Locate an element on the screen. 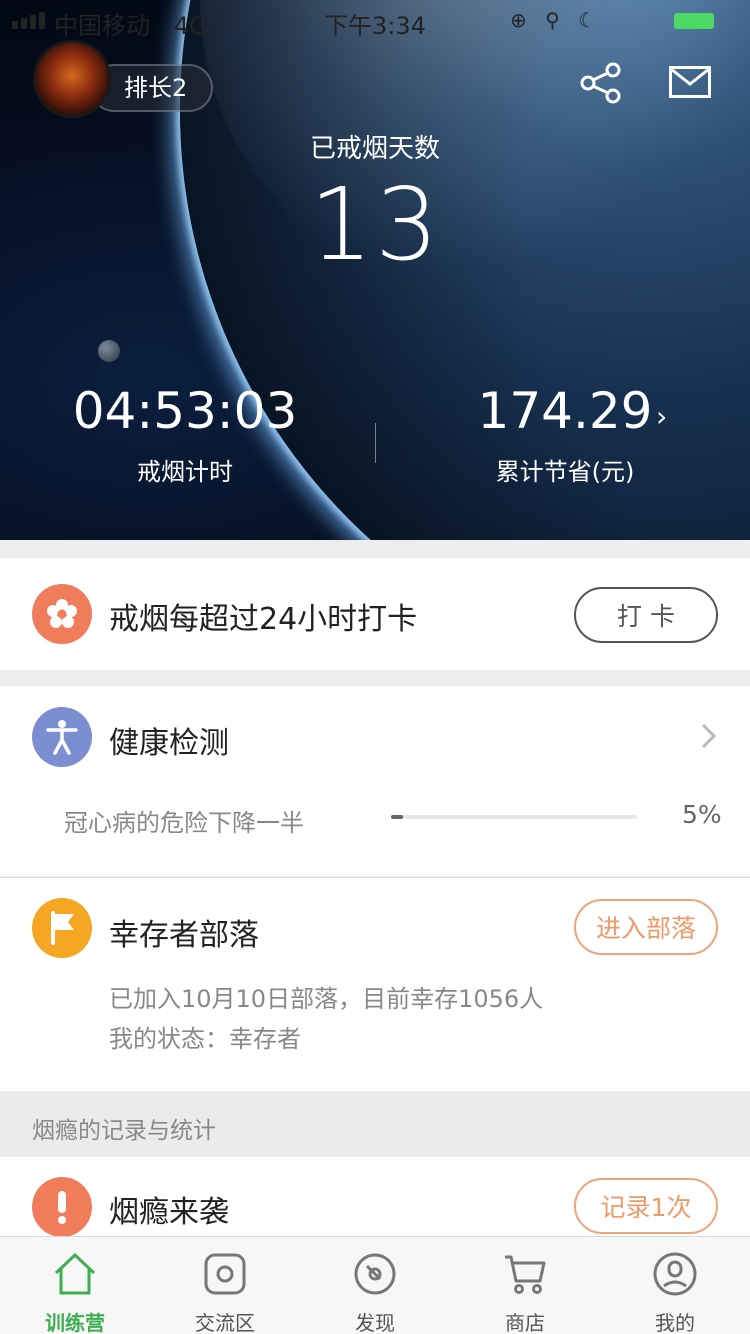 This screenshot has height=1334, width=750. tab-bar: 训练营 交流区 发现 商店 我的 is located at coordinates (375, 1285).